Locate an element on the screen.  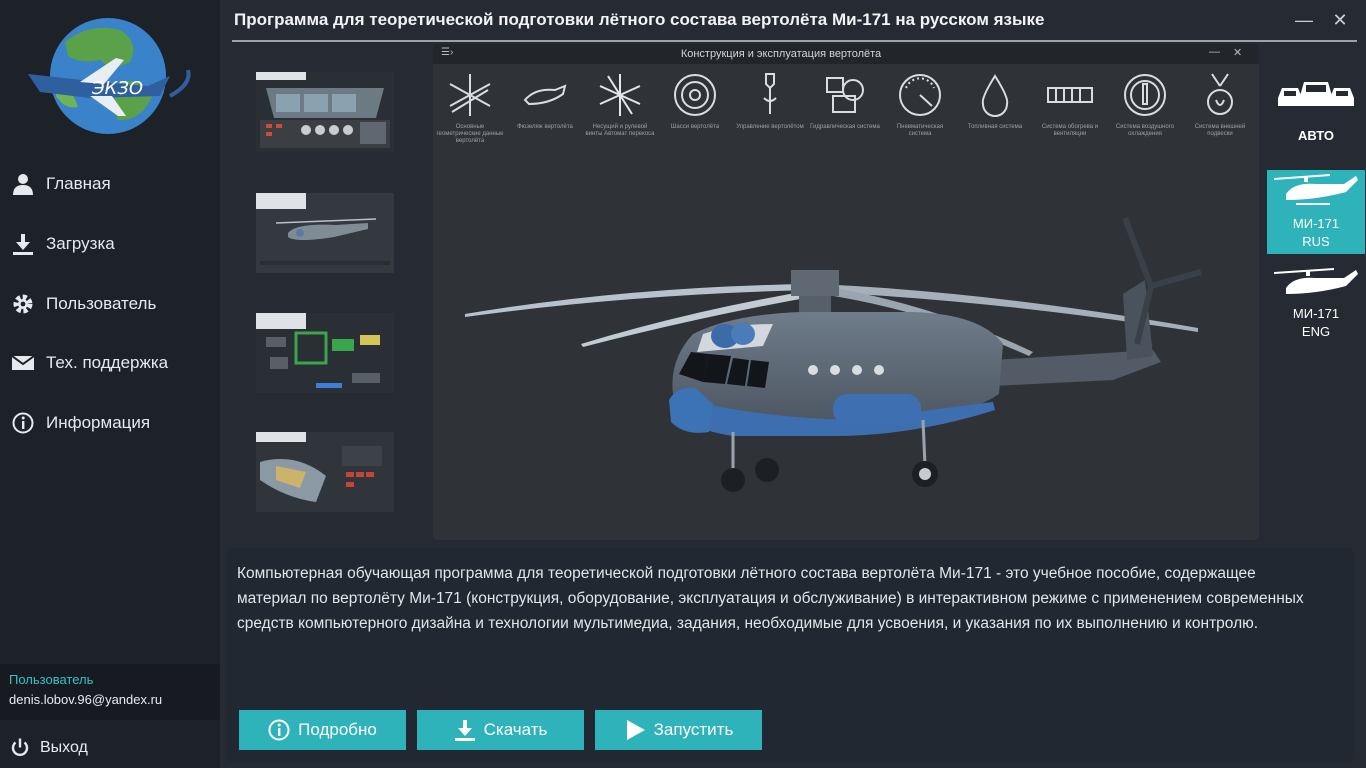
system-caption: Система воздушного охлаждения is located at coordinates (1145, 130).